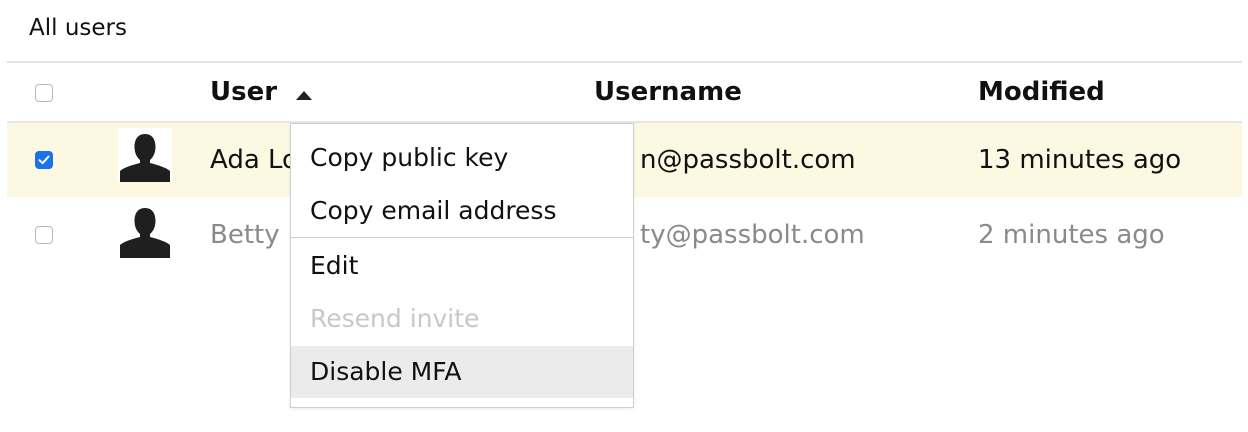 The image size is (1248, 432). What do you see at coordinates (748, 160) in the screenshot?
I see `user-username: n@passbolt.com` at bounding box center [748, 160].